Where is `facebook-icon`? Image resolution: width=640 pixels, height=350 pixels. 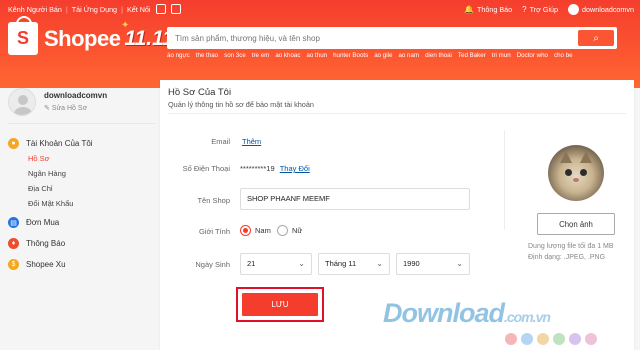
facebook-icon is located at coordinates (160, 9).